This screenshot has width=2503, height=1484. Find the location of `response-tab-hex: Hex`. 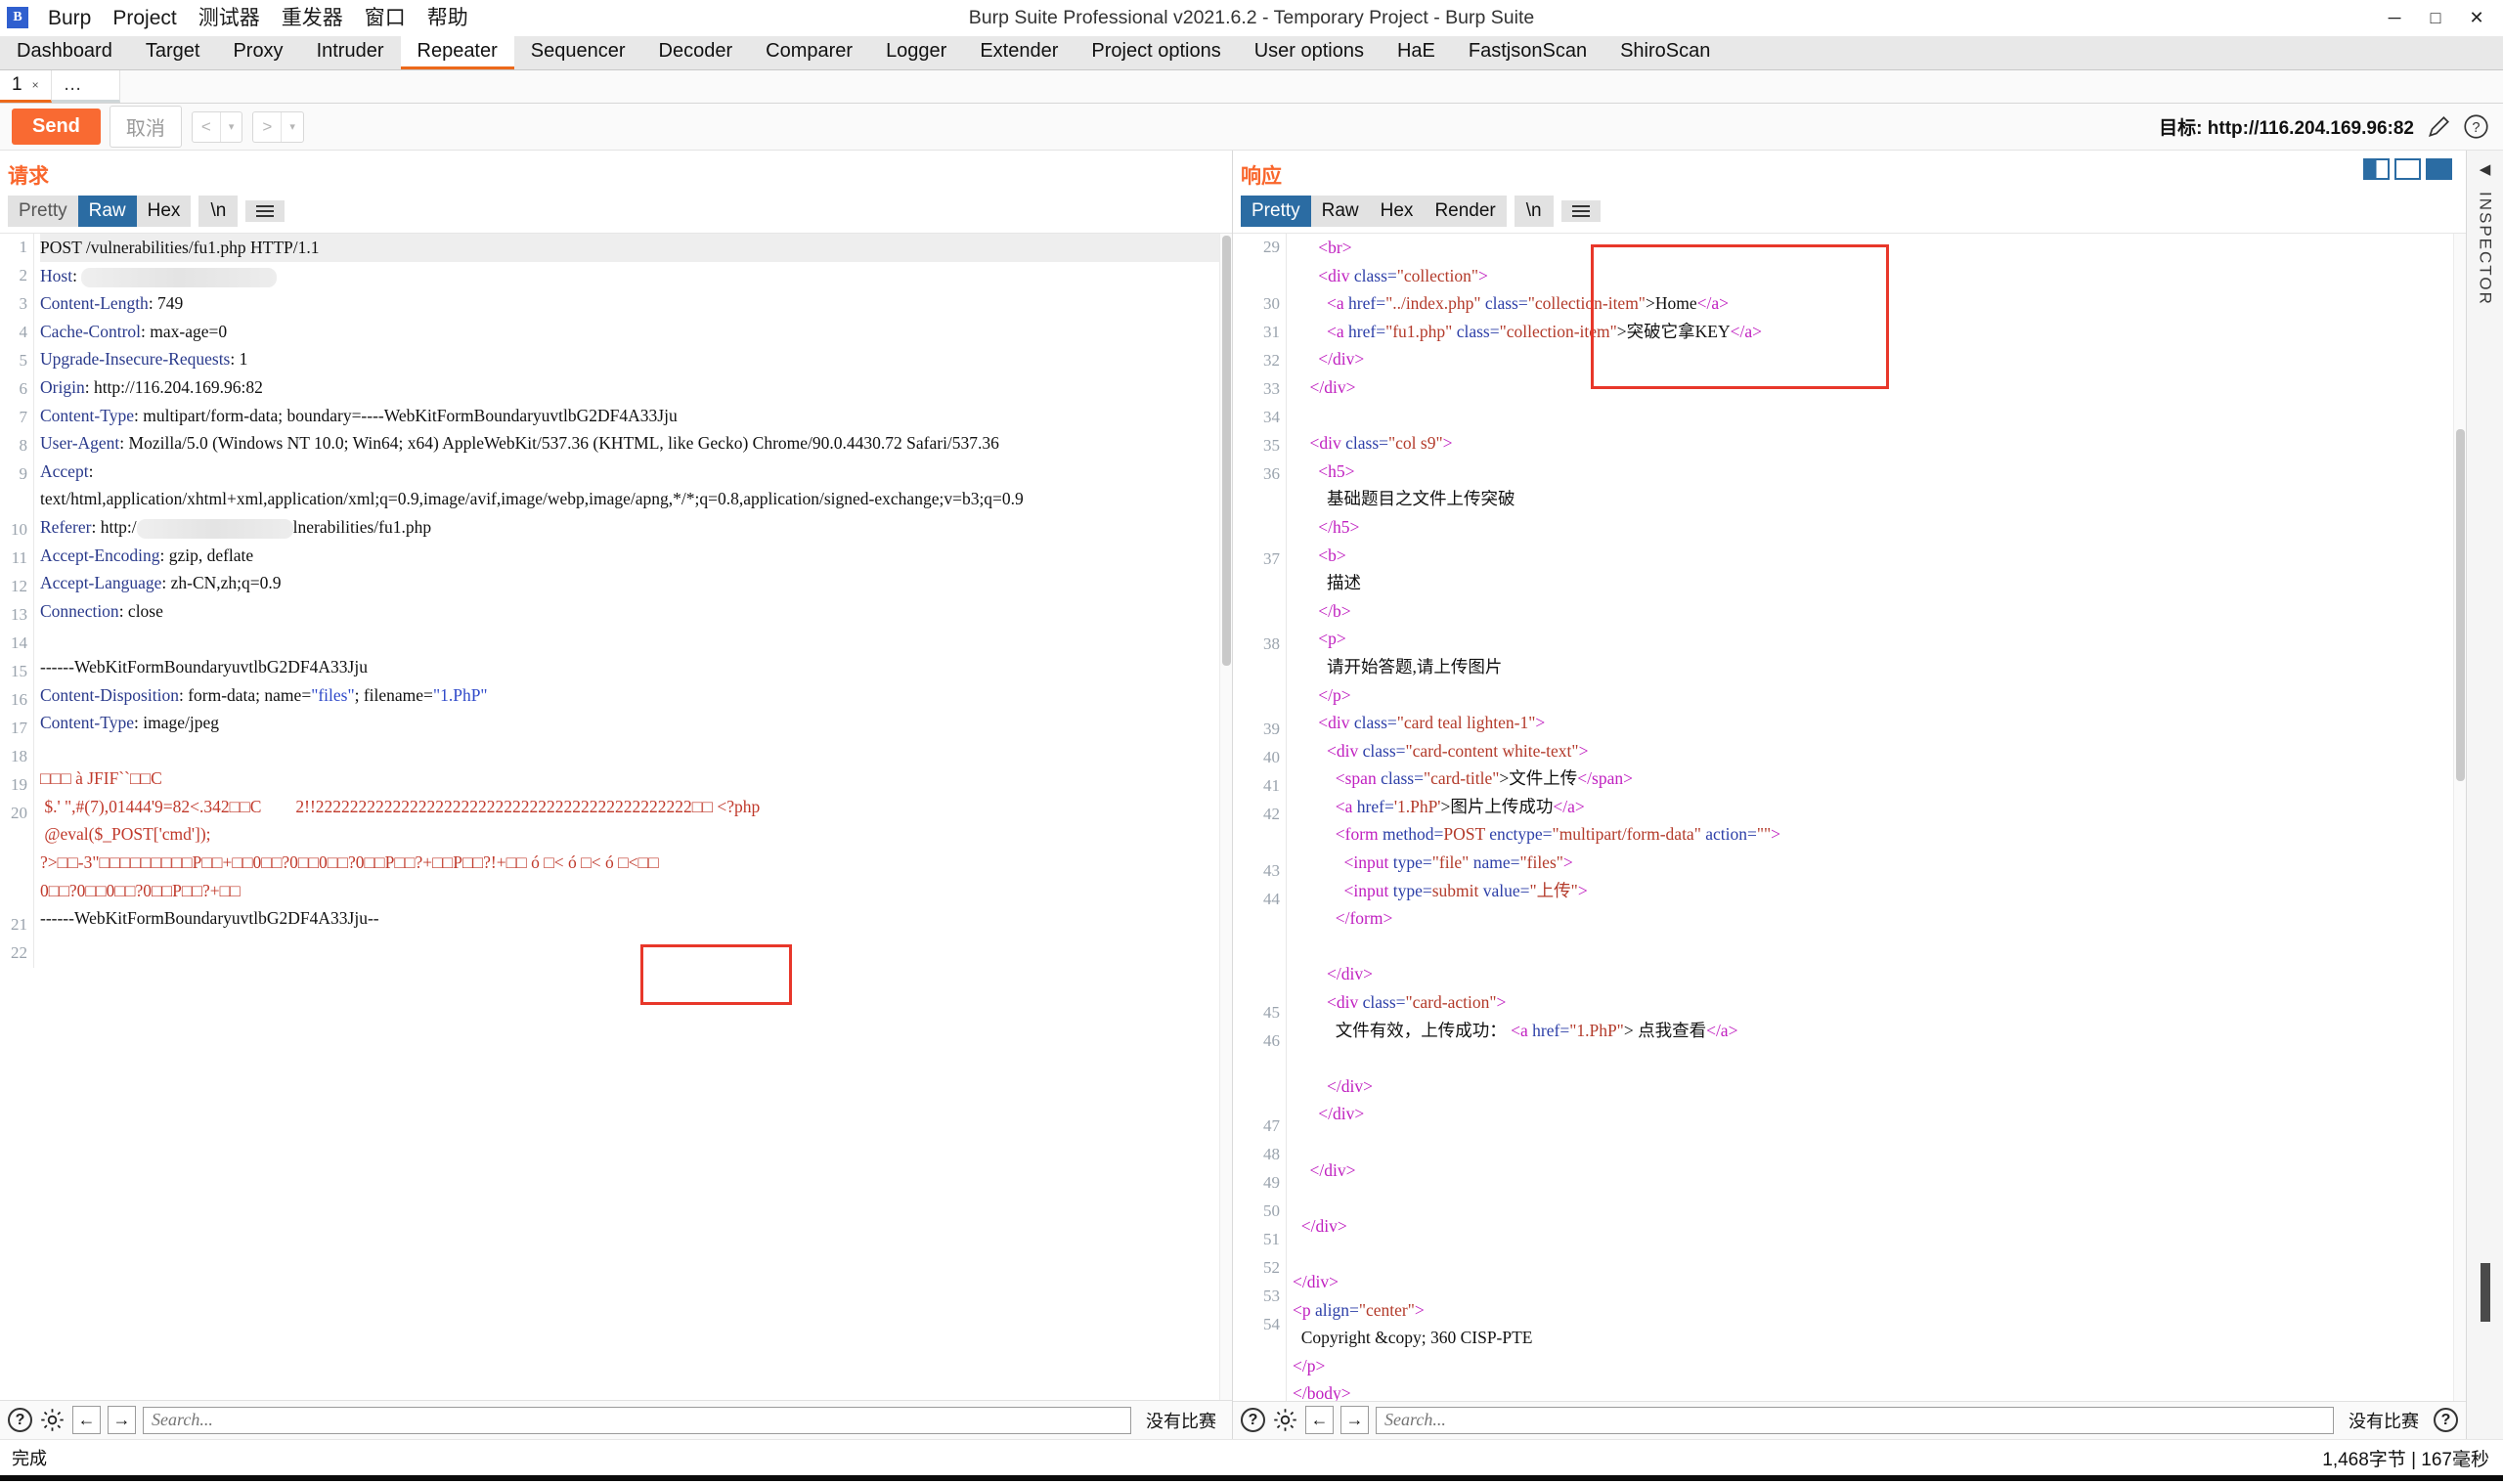

response-tab-hex: Hex is located at coordinates (1397, 211).